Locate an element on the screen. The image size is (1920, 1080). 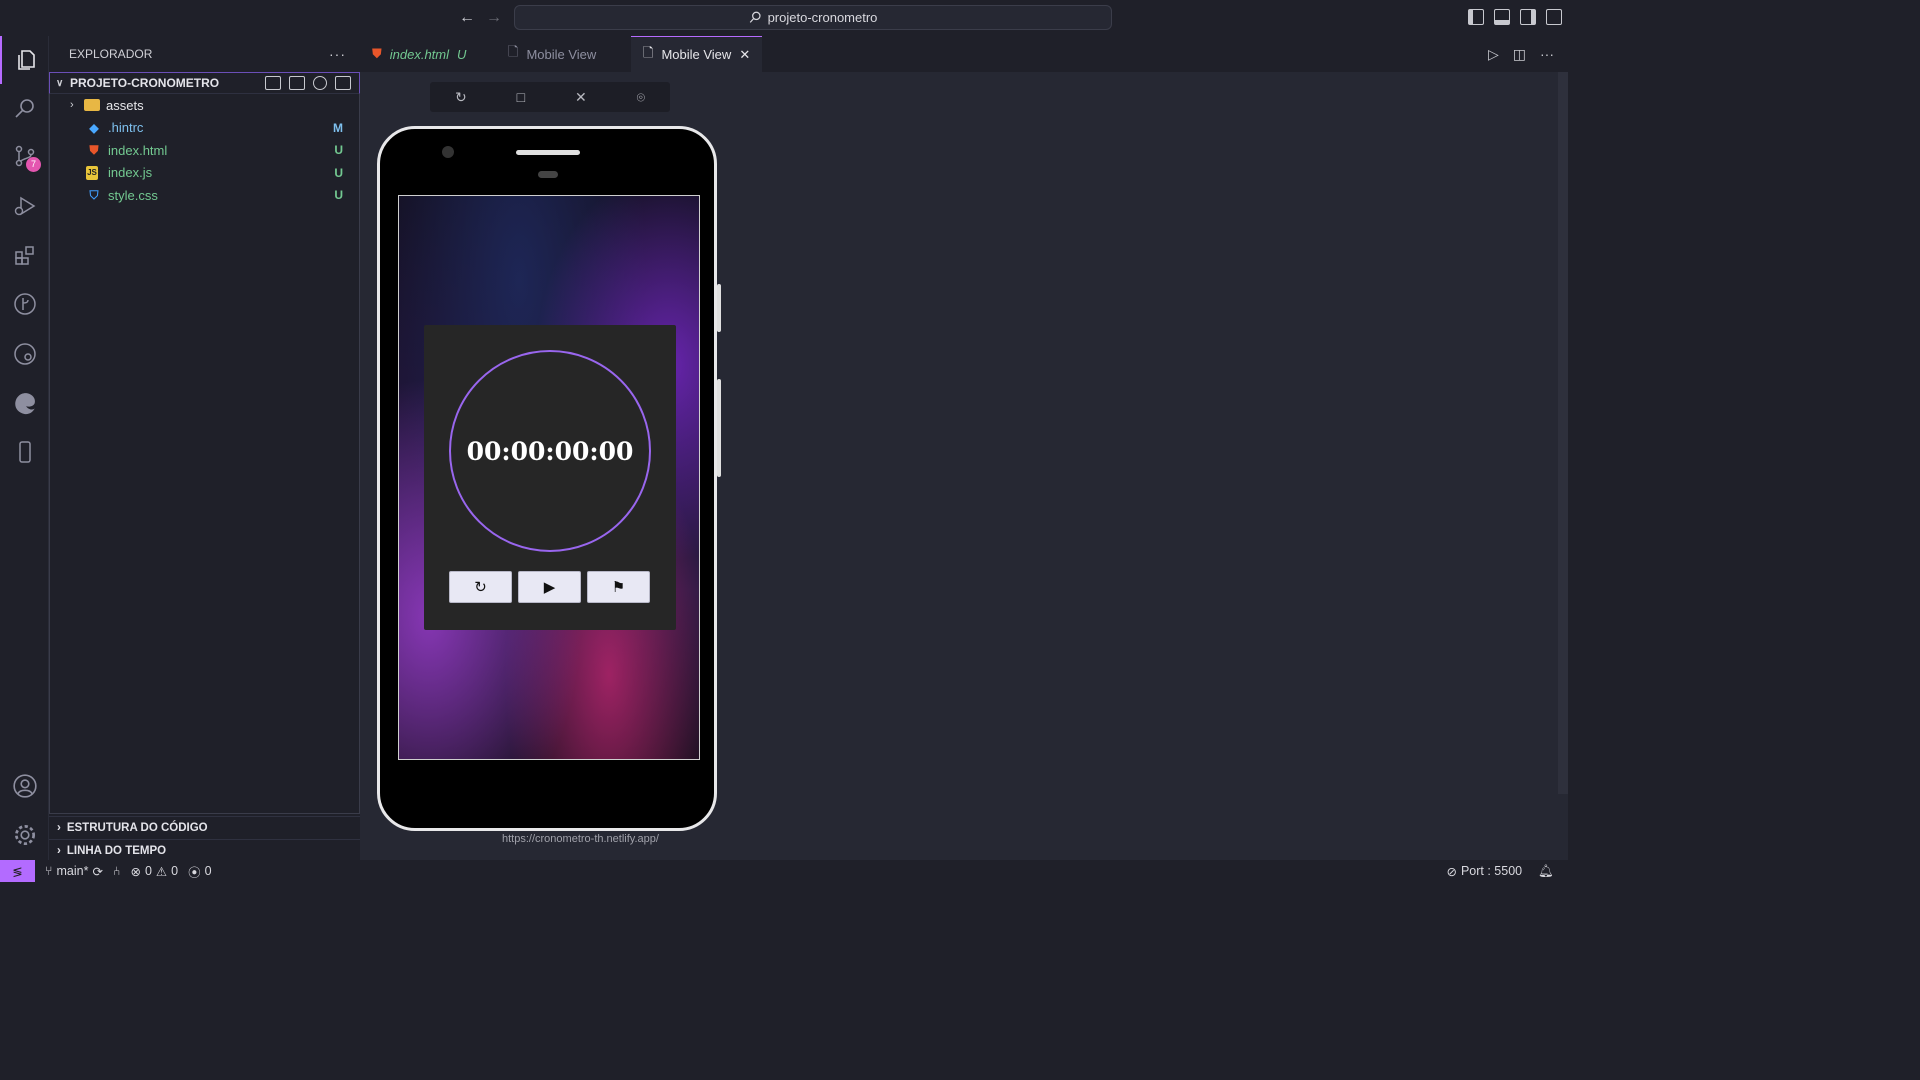
phone-frame: 00:00:00:00 ↻ ▶ ⚑ is located at coordinates (549, 478).